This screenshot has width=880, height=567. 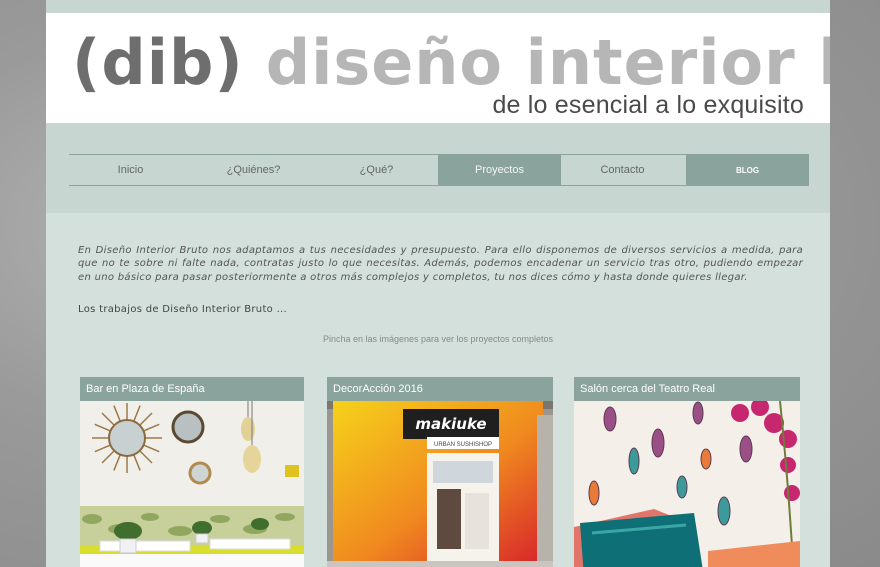 I want to click on top-strip, so click(x=438, y=6).